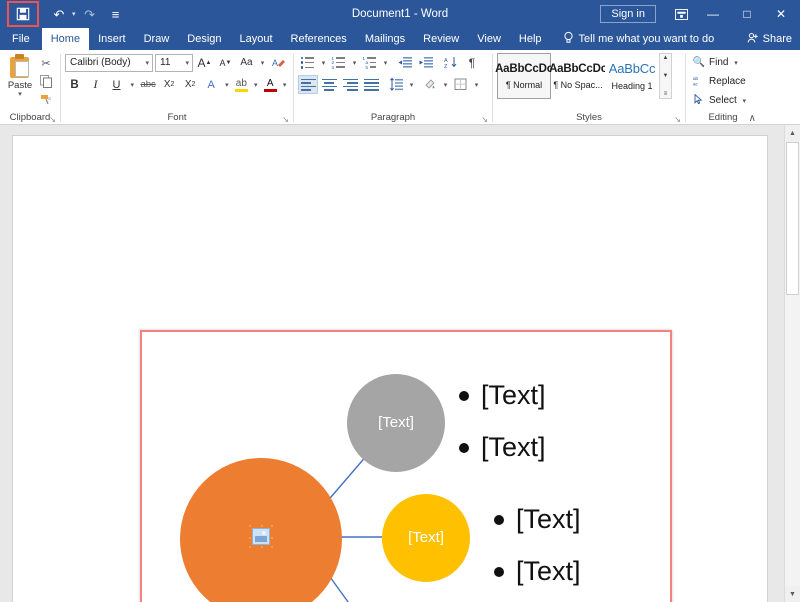 This screenshot has width=800, height=602. I want to click on show-formatting-marks-icon: ¶, so click(472, 62).